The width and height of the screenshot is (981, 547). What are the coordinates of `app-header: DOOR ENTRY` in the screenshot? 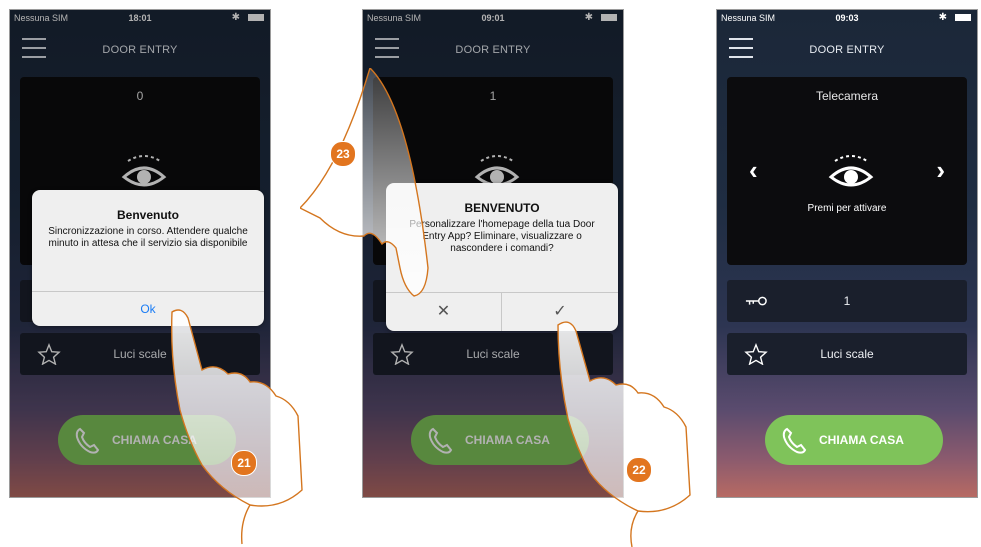 It's located at (847, 48).